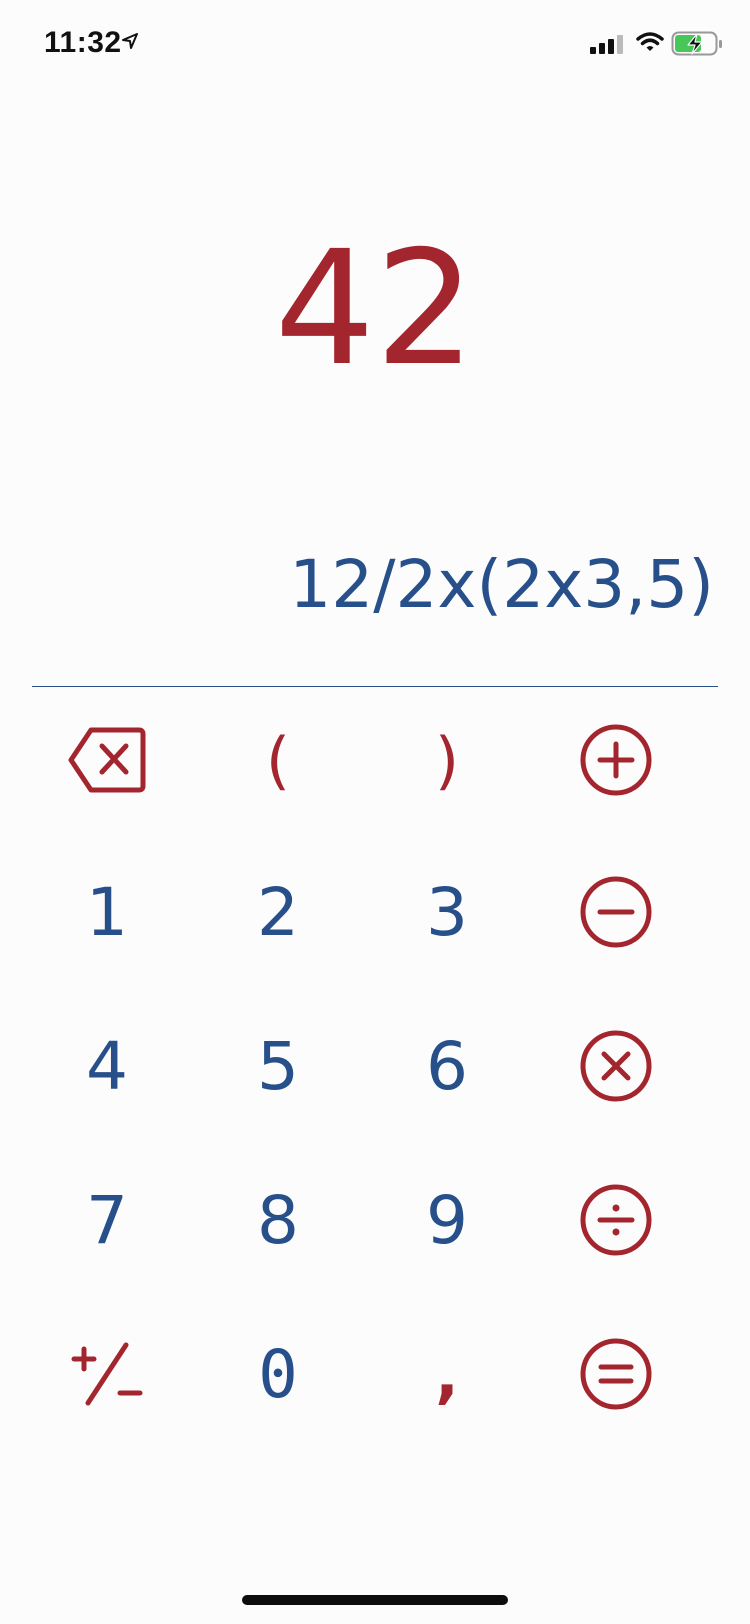  Describe the element at coordinates (278, 1374) in the screenshot. I see `digit-0-button: 0` at that location.